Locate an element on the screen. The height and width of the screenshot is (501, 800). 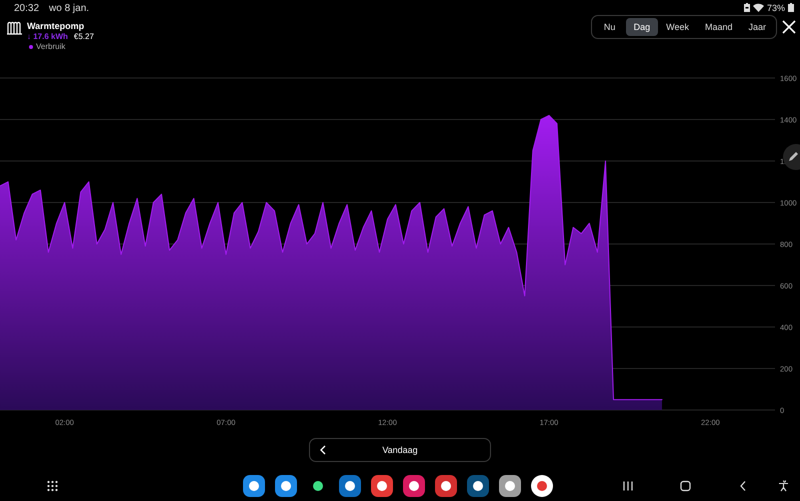
pencil-icon is located at coordinates (793, 157).